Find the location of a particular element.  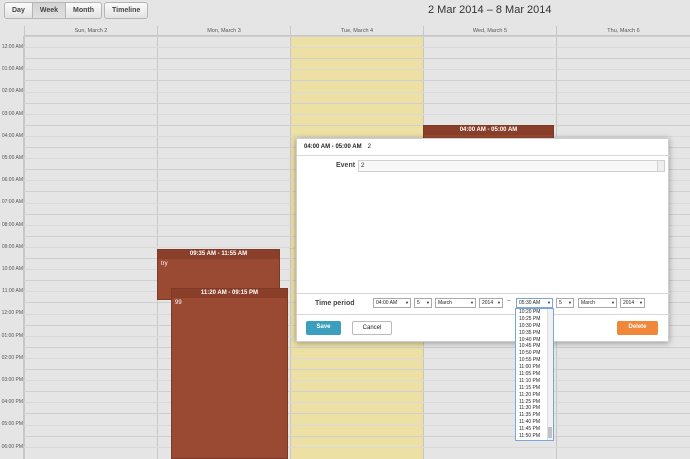

lightbox-title-time: 04:00 AM - 05:00 AM is located at coordinates (333, 147).